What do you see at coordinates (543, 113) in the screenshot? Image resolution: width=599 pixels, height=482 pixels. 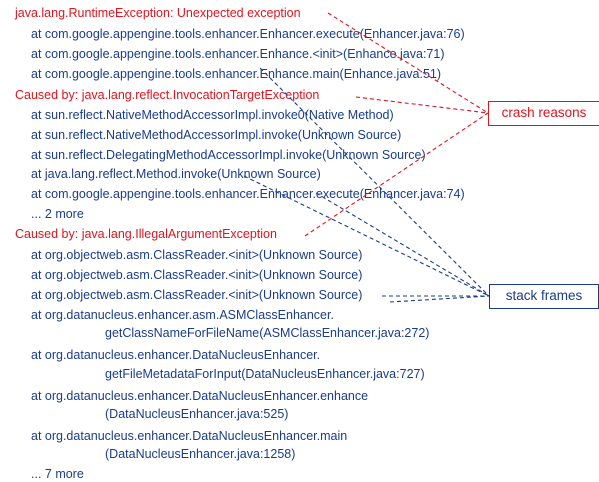 I see `crash-reasons-label: crash reasons` at bounding box center [543, 113].